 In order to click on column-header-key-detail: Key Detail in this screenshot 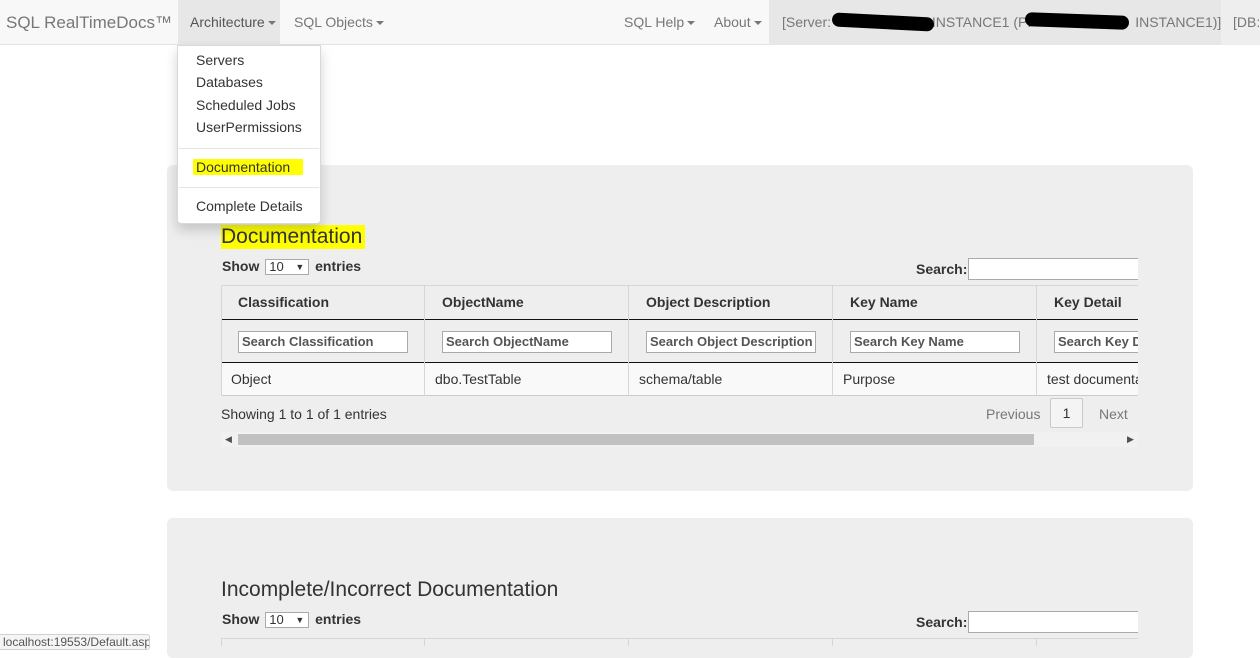, I will do `click(1088, 302)`.